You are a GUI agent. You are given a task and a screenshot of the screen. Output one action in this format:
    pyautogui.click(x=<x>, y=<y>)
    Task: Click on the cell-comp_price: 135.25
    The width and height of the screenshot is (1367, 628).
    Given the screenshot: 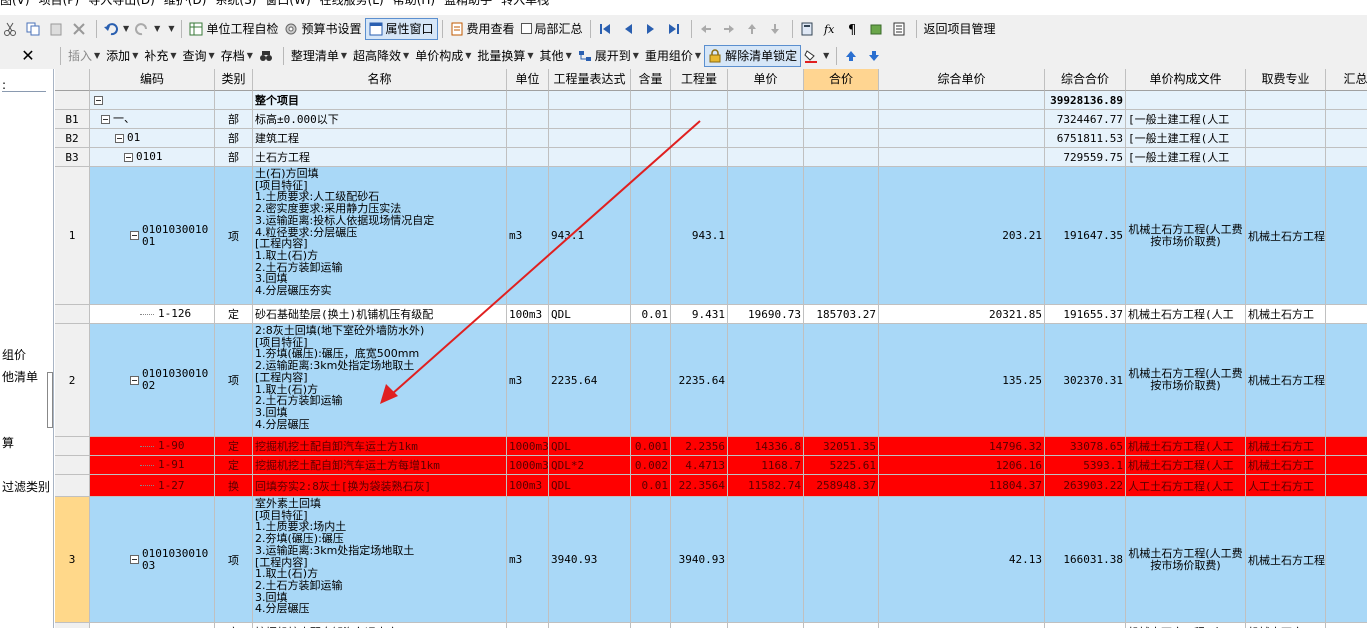 What is the action you would take?
    pyautogui.click(x=962, y=380)
    